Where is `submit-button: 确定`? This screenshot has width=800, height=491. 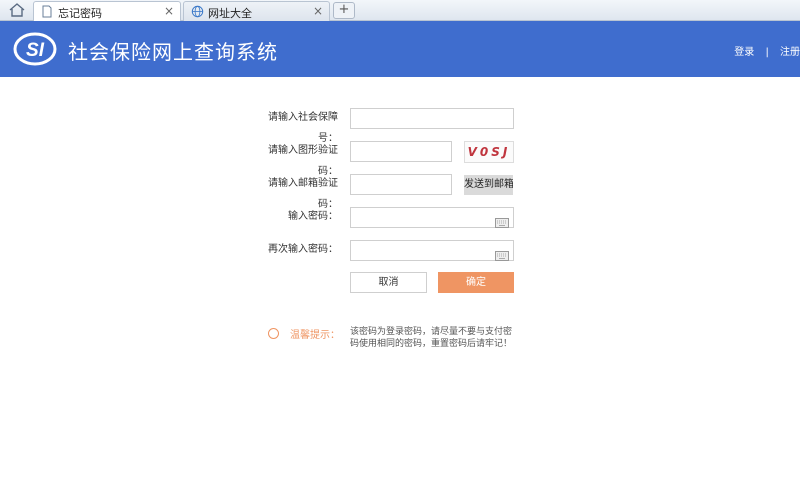
submit-button: 确定 is located at coordinates (476, 282).